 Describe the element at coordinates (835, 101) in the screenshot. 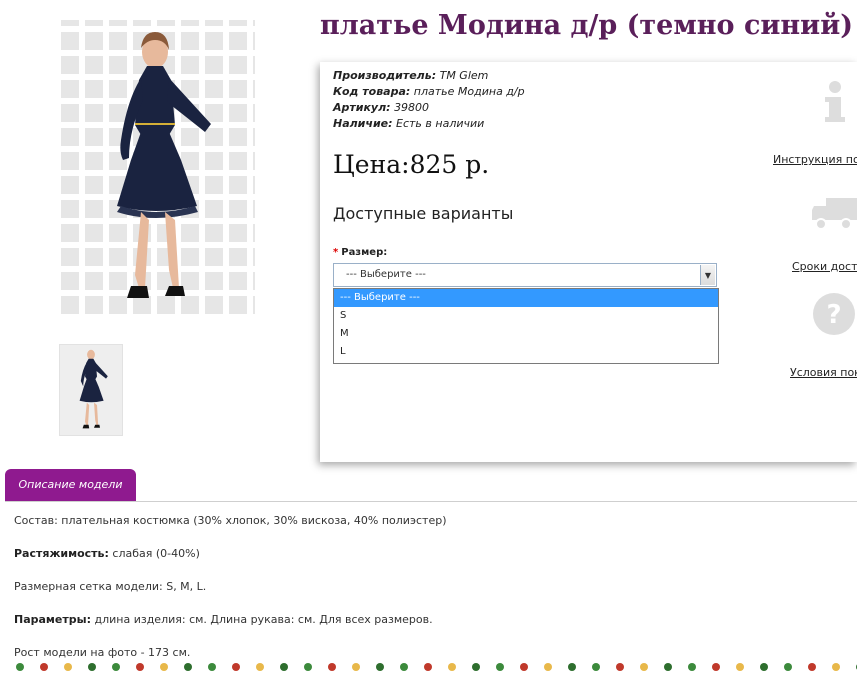

I see `info-icon` at that location.